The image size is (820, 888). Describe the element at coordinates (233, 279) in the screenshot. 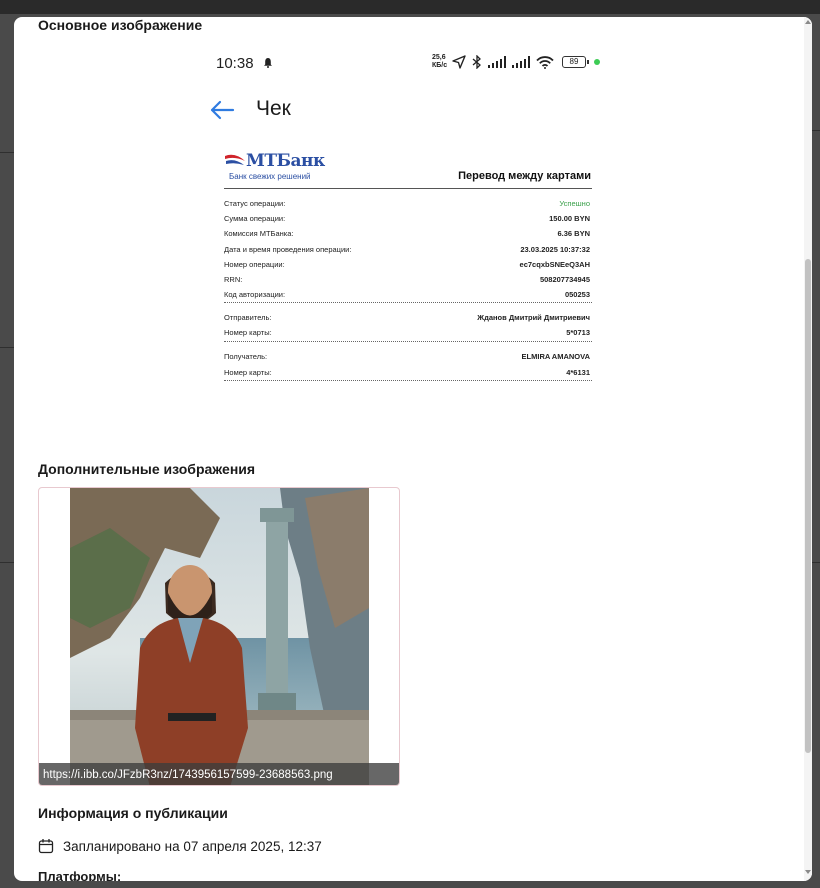

I see `receipt-row-label: RRN:` at that location.